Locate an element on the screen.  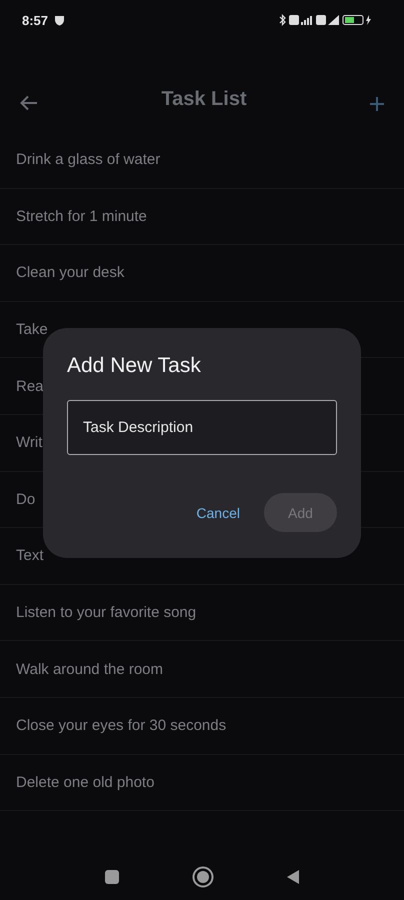
back-arrow-icon is located at coordinates (29, 103).